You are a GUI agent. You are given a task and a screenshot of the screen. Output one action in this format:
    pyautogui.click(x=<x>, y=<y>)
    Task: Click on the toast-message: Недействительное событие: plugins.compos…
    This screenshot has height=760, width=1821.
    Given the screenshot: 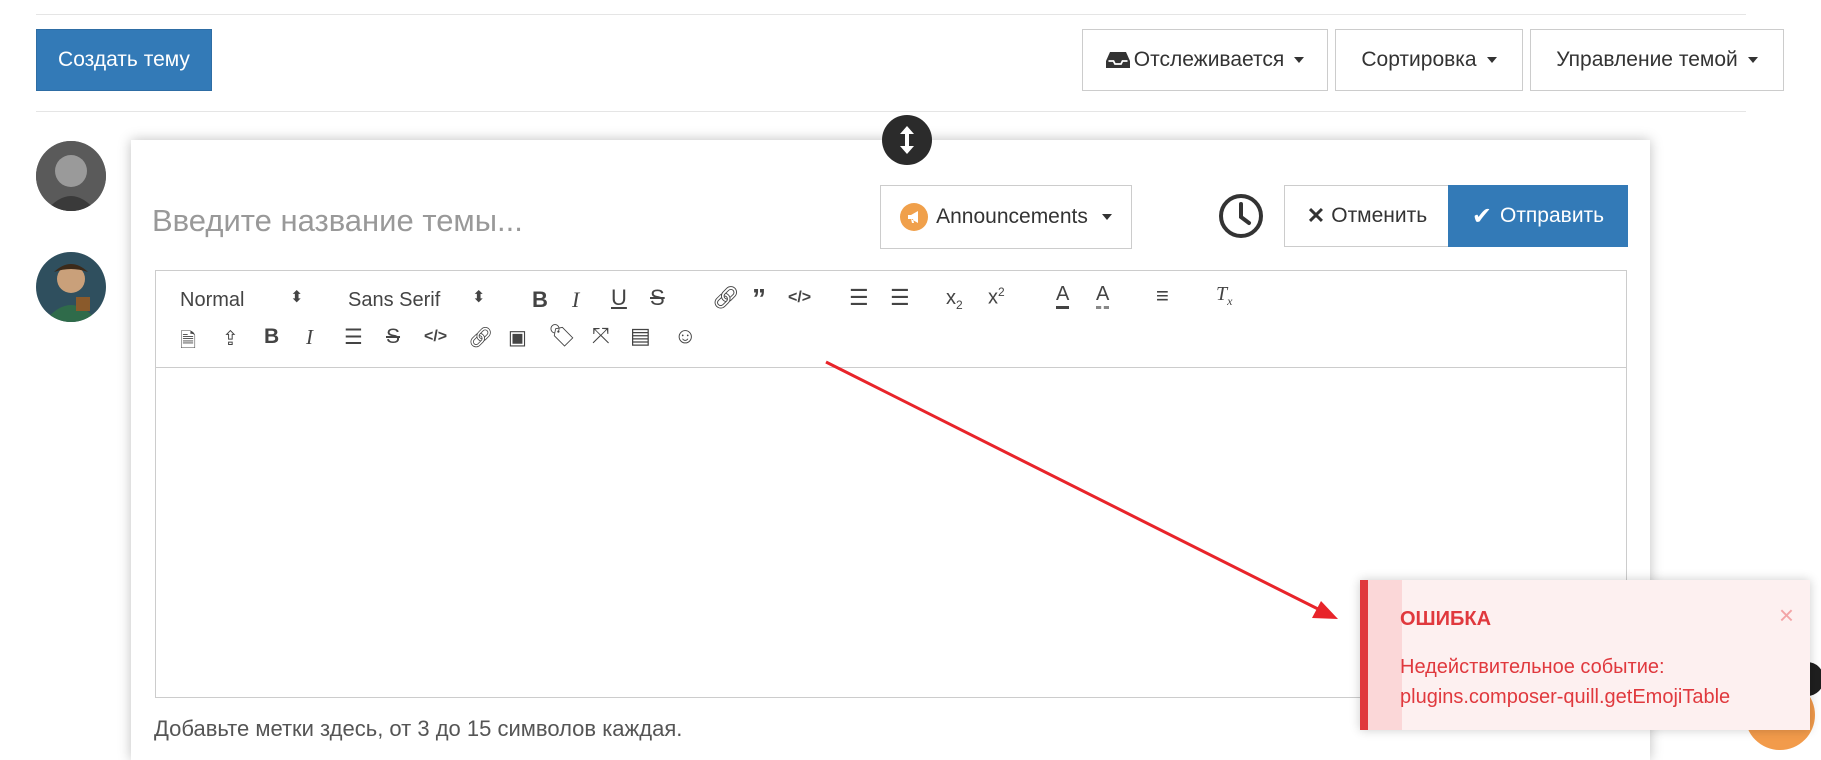 What is the action you would take?
    pyautogui.click(x=1590, y=682)
    